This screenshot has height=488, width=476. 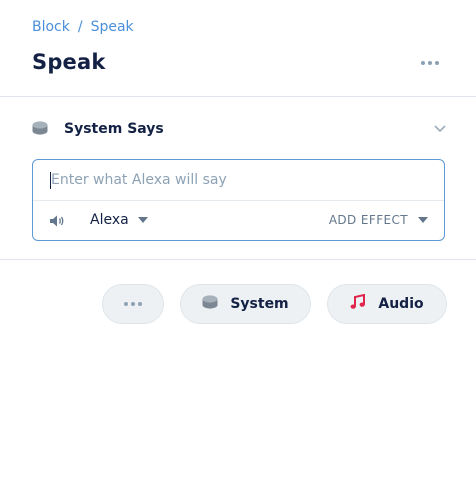 What do you see at coordinates (238, 259) in the screenshot?
I see `section-divider` at bounding box center [238, 259].